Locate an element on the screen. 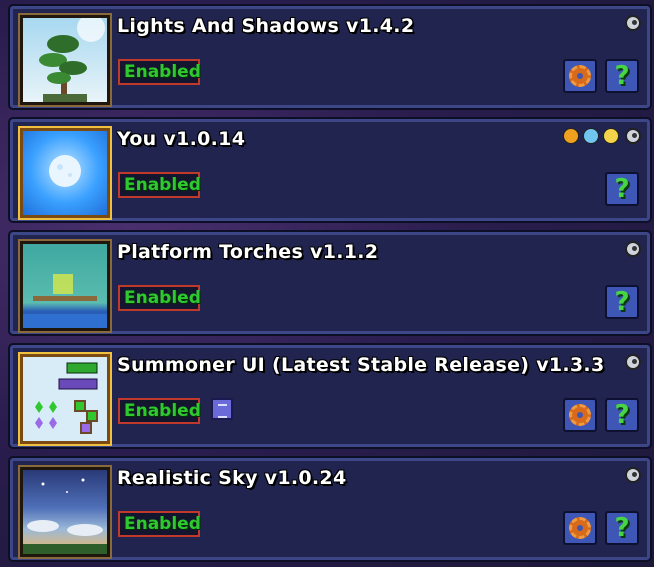 The image size is (654, 567). mod-title: Lights And Shadows v1.4.2 is located at coordinates (266, 26).